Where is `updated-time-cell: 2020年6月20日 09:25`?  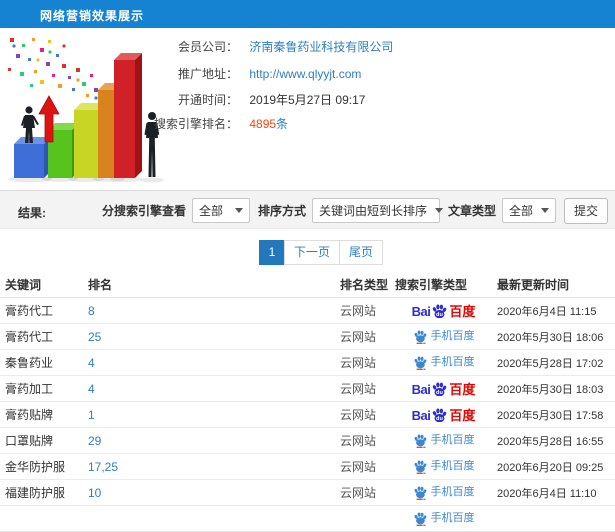 updated-time-cell: 2020年6月20日 09:25 is located at coordinates (550, 467).